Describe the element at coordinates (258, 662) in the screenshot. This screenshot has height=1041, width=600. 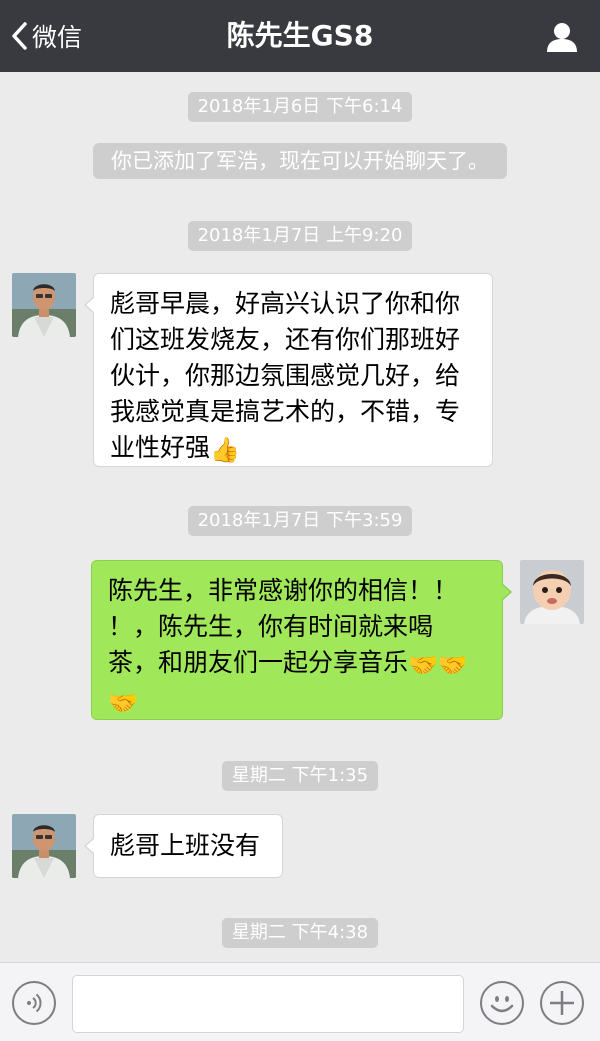
I see `message-text: 茶，和朋友们一起分享音乐` at that location.